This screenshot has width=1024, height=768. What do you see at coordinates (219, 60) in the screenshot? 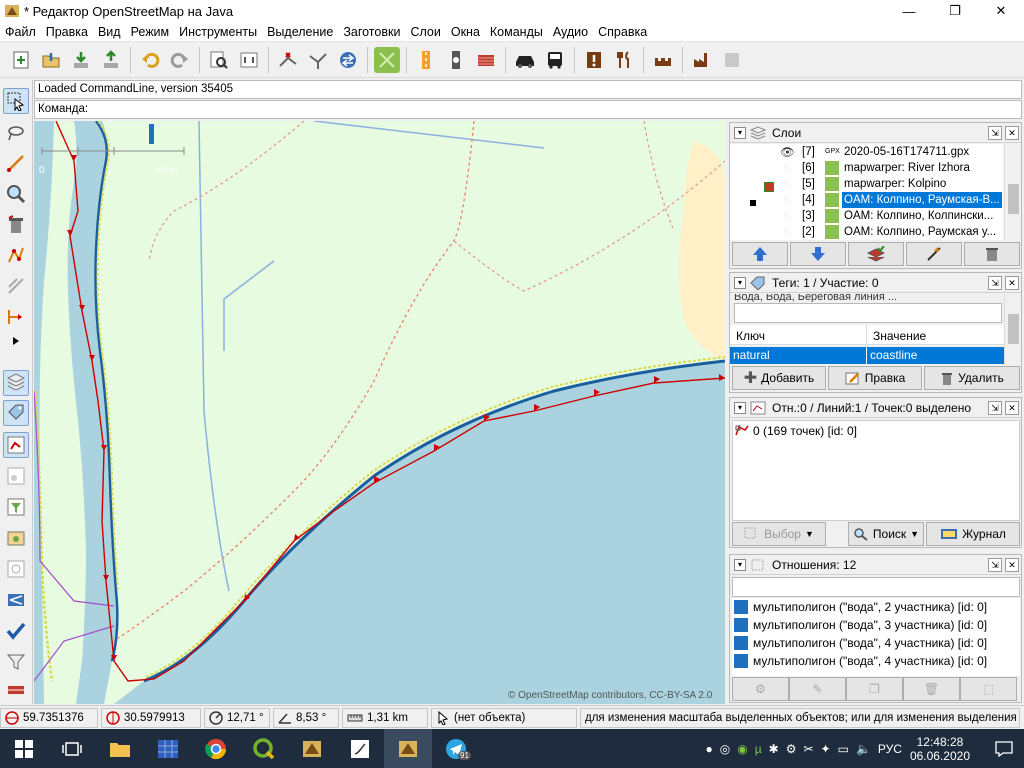
I see `search-object-icon` at bounding box center [219, 60].